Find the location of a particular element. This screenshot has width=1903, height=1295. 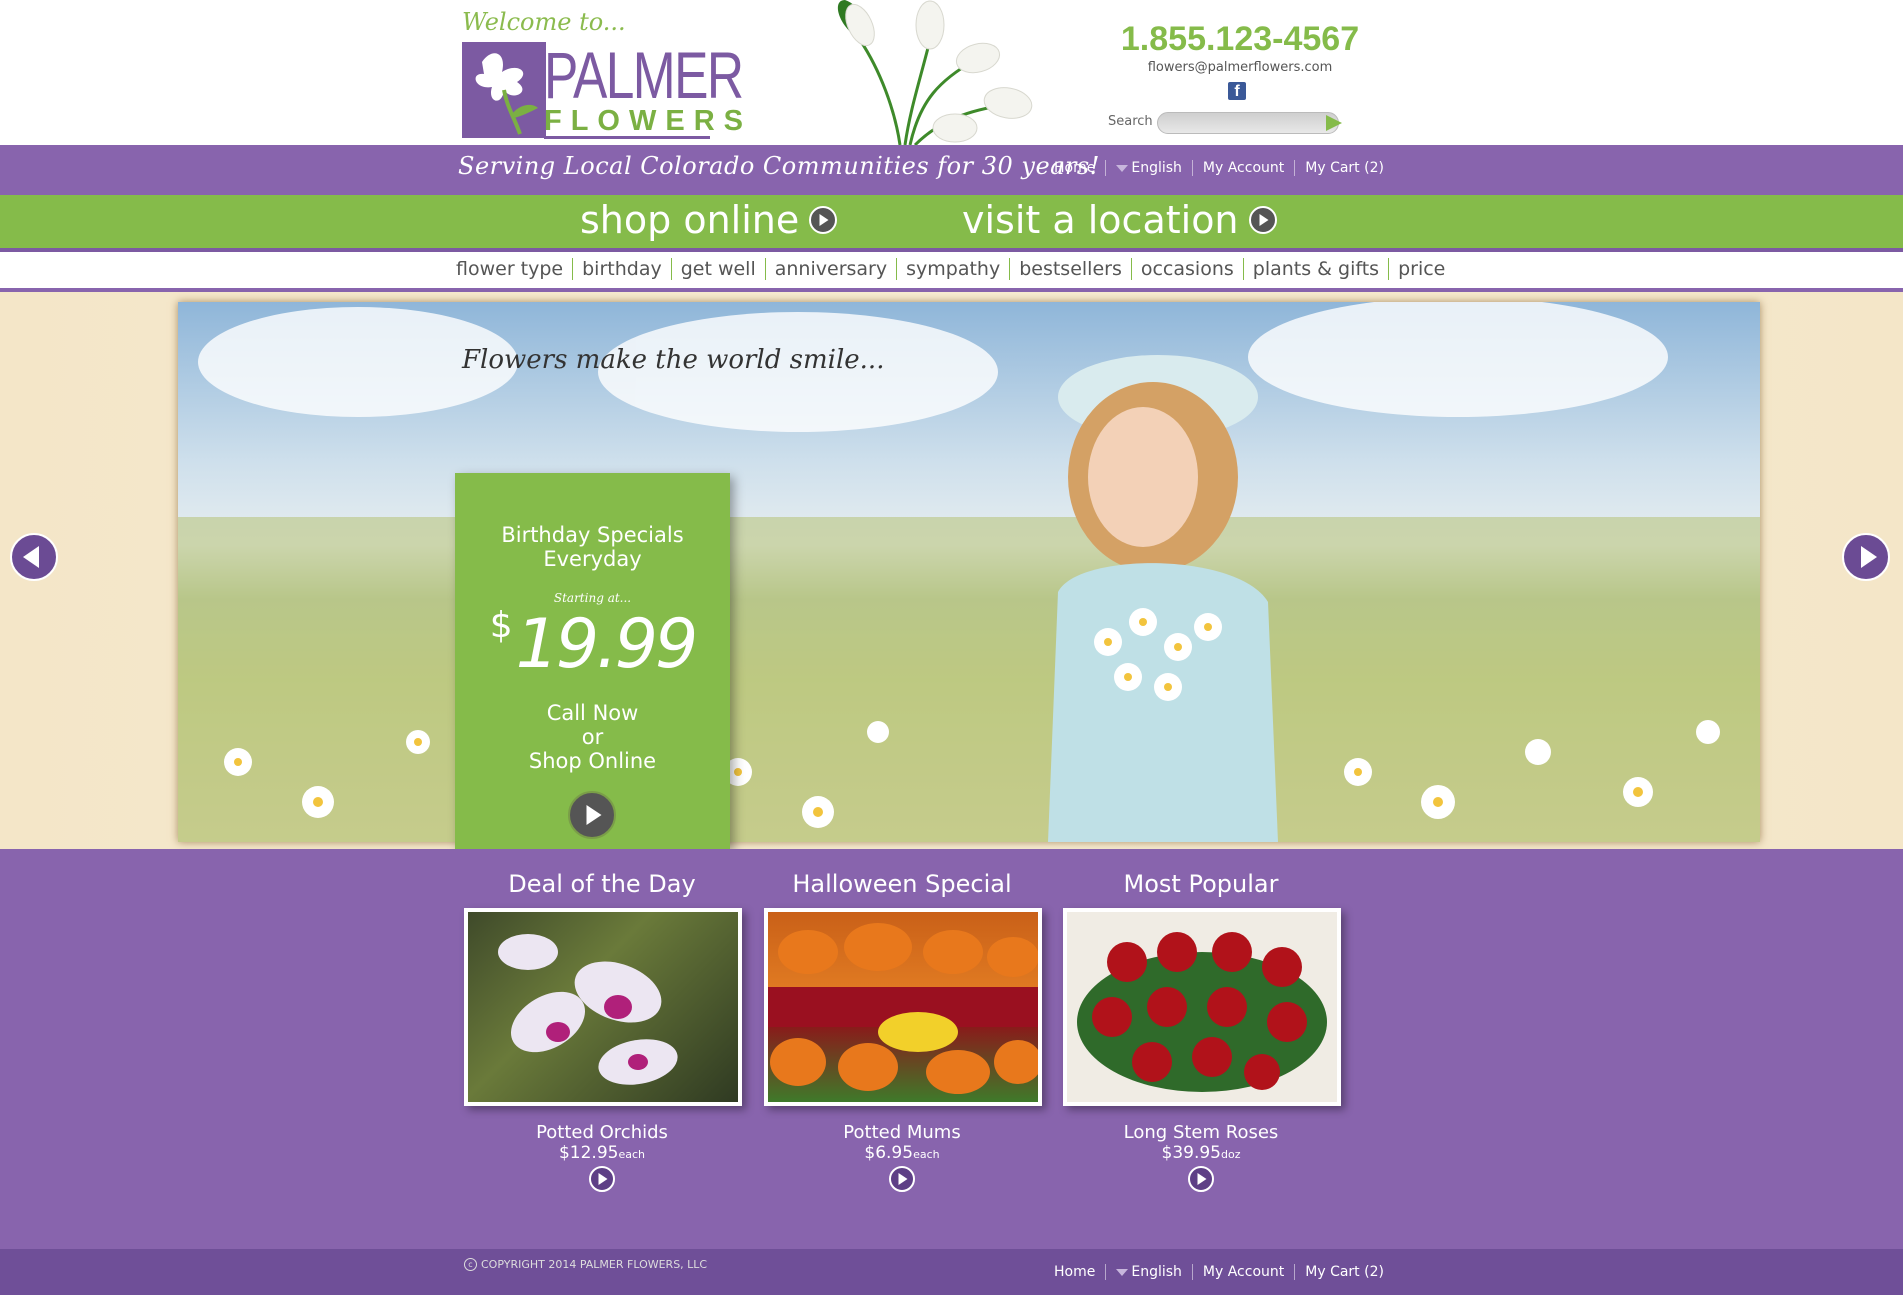

copyright-text: COPYRIGHT 2014 PALMER FLOWERS, LLC is located at coordinates (594, 1264).